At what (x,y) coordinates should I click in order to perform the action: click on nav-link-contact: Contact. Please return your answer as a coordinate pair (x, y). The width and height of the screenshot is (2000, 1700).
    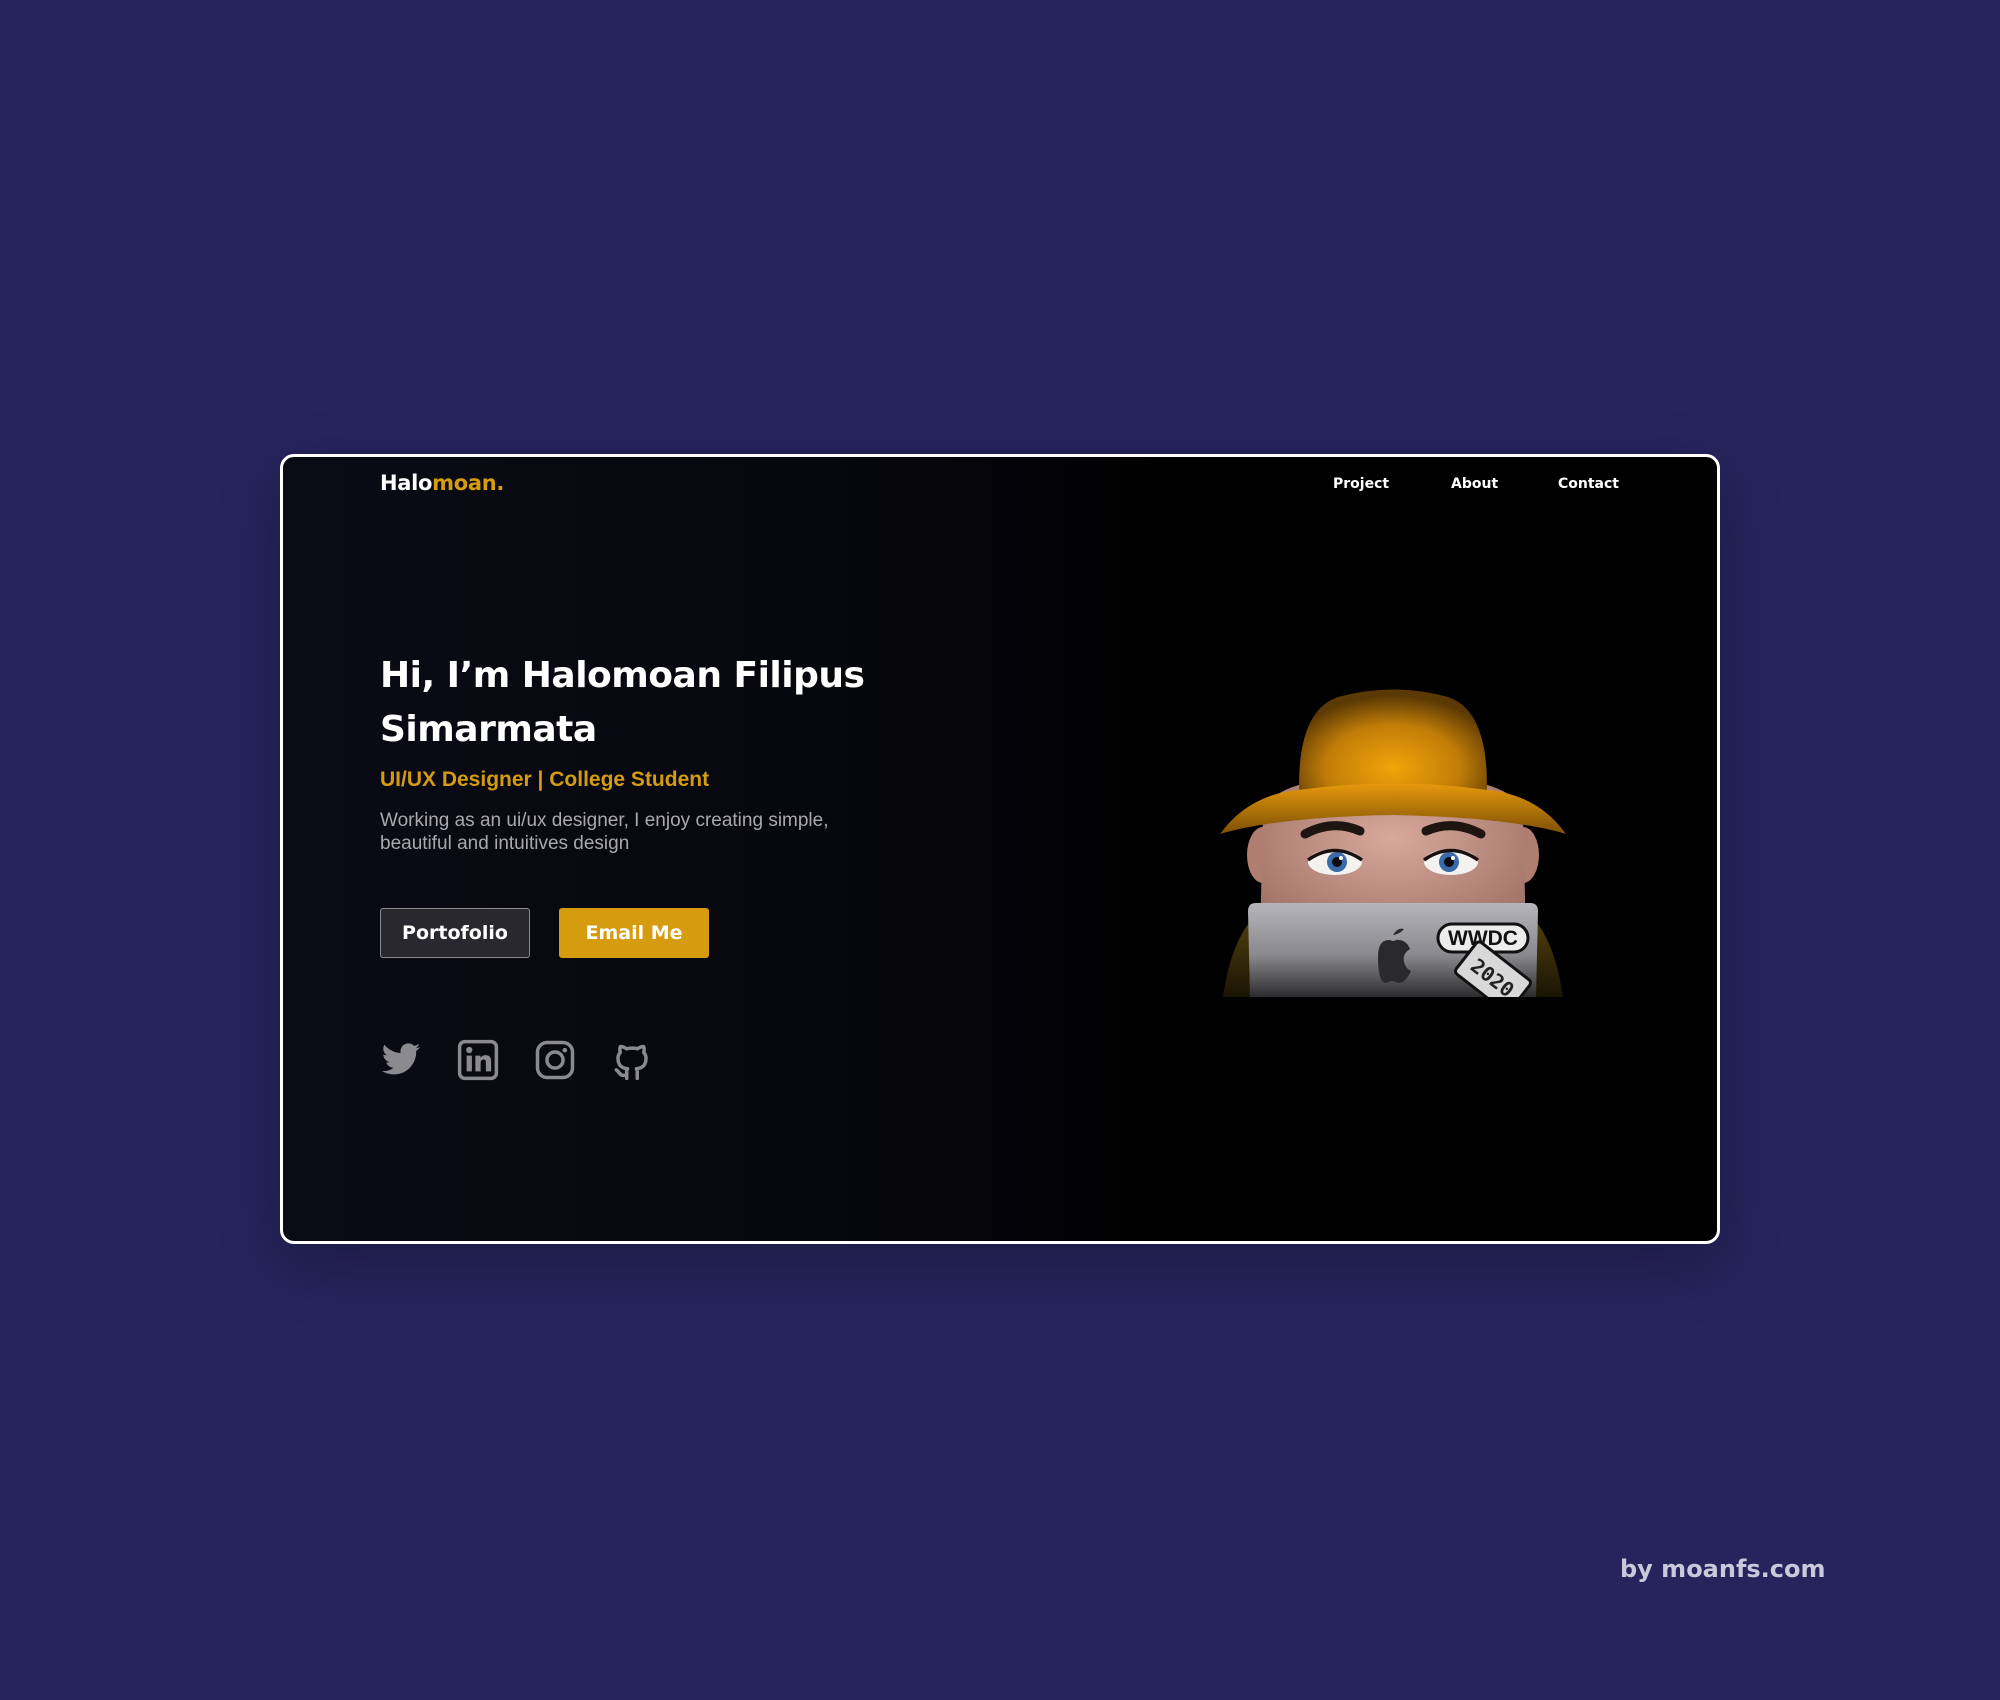
    Looking at the image, I should click on (1588, 484).